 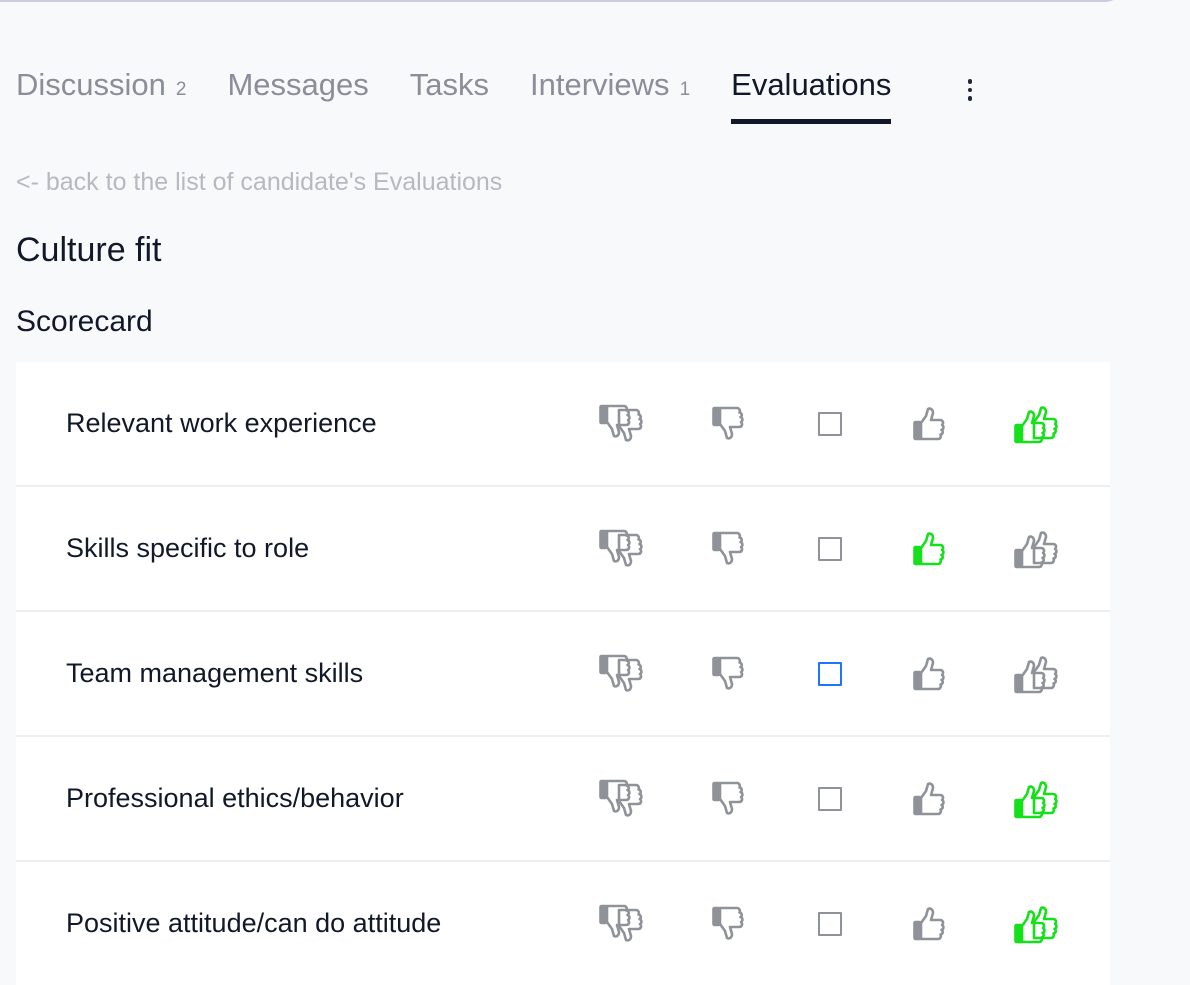 What do you see at coordinates (298, 84) in the screenshot?
I see `tab-messages-label: Messages` at bounding box center [298, 84].